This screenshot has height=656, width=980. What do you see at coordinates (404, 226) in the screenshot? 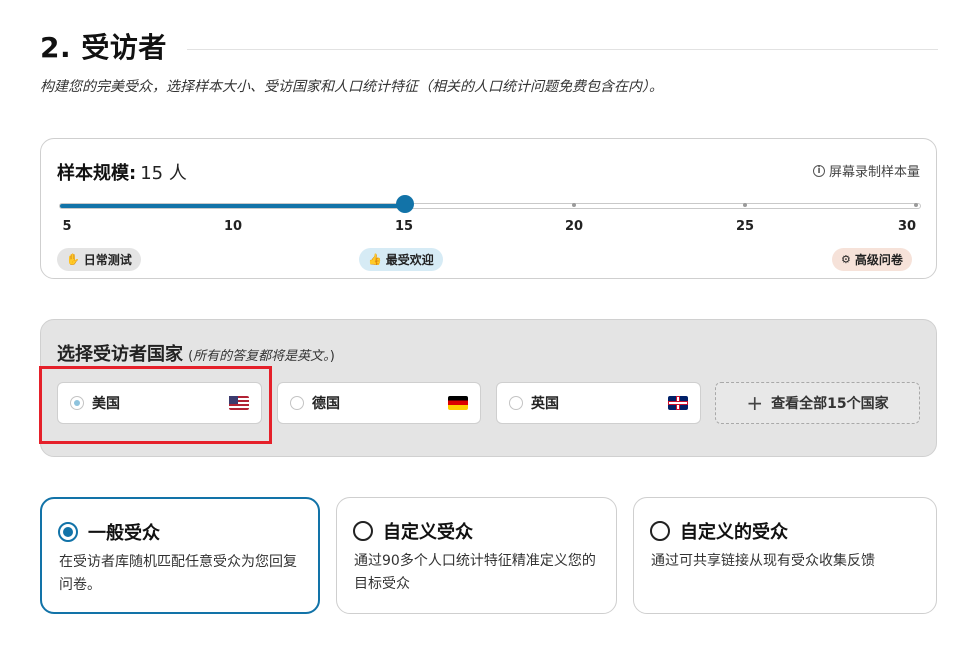
I see `slider-tick-label: 15` at bounding box center [404, 226].